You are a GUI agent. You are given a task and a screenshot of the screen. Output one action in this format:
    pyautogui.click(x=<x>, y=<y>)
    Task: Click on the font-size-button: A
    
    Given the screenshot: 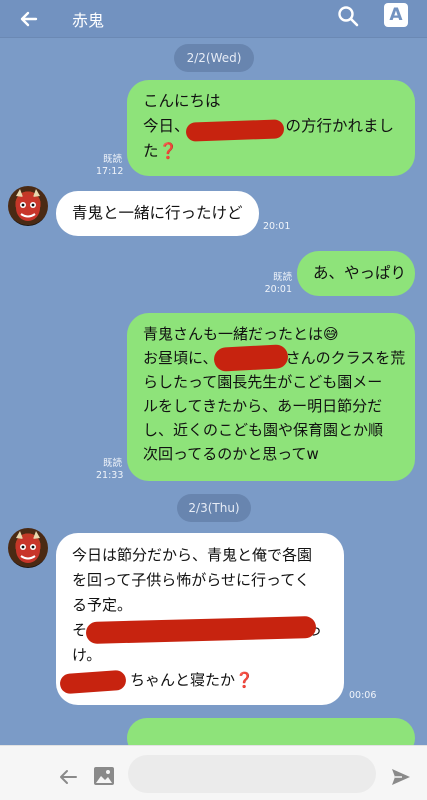 What is the action you would take?
    pyautogui.click(x=396, y=15)
    